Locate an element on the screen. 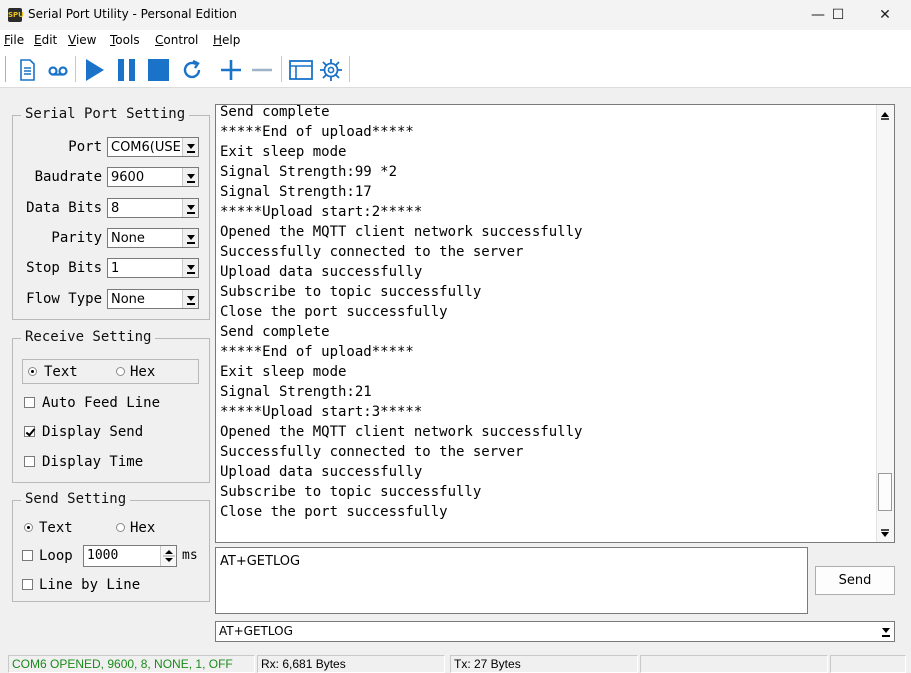  menu-view: View is located at coordinates (82, 40).